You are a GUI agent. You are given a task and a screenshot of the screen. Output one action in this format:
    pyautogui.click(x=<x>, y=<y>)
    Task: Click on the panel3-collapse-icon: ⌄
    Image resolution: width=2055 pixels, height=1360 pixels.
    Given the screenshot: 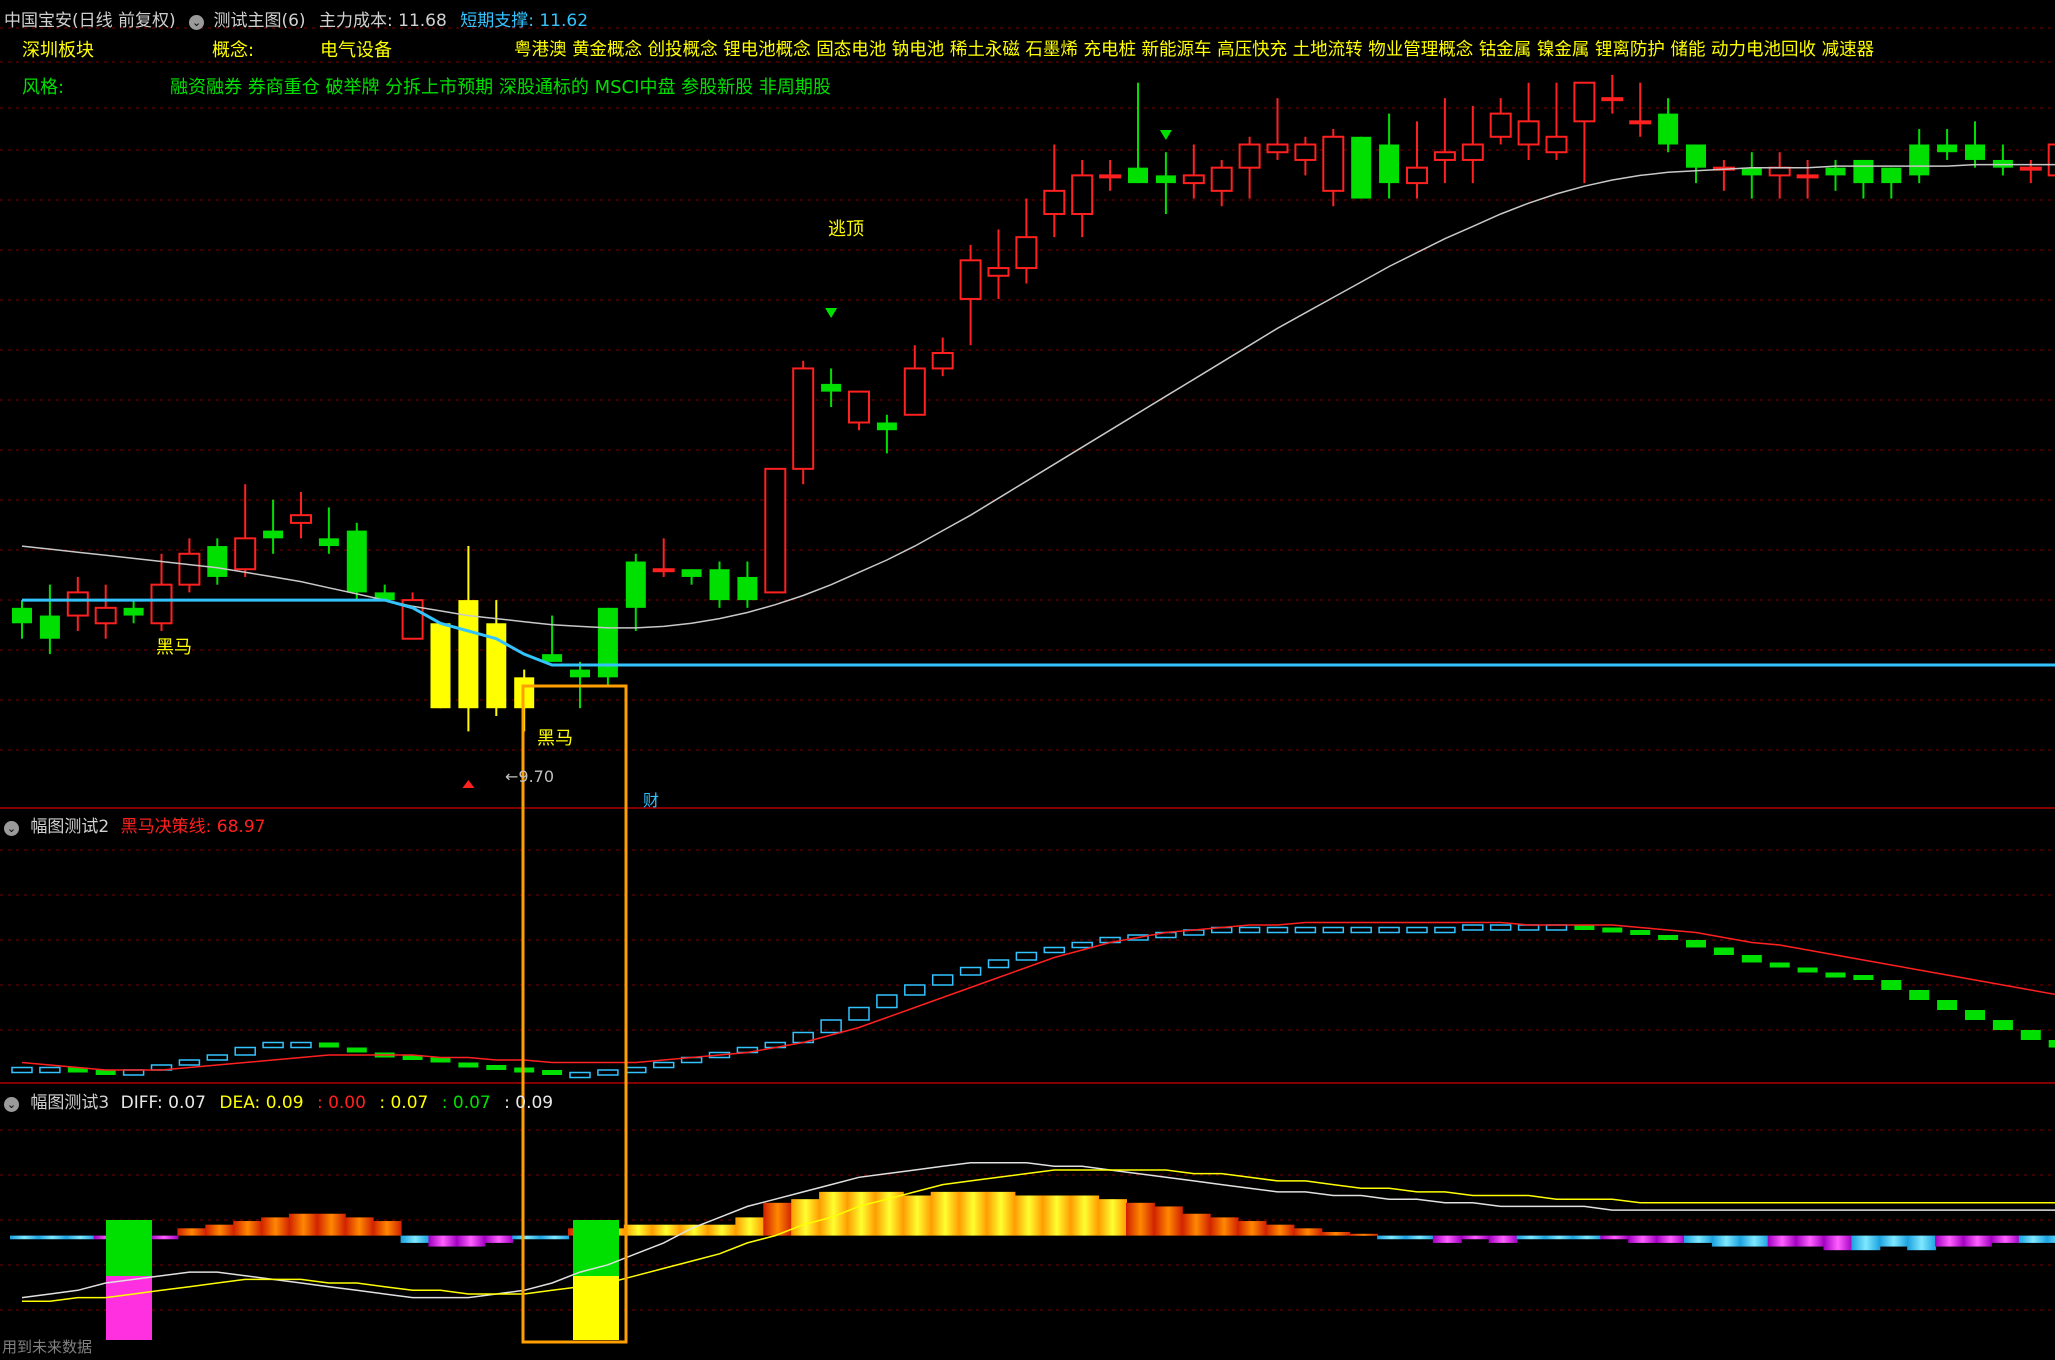 What is the action you would take?
    pyautogui.click(x=11, y=1104)
    